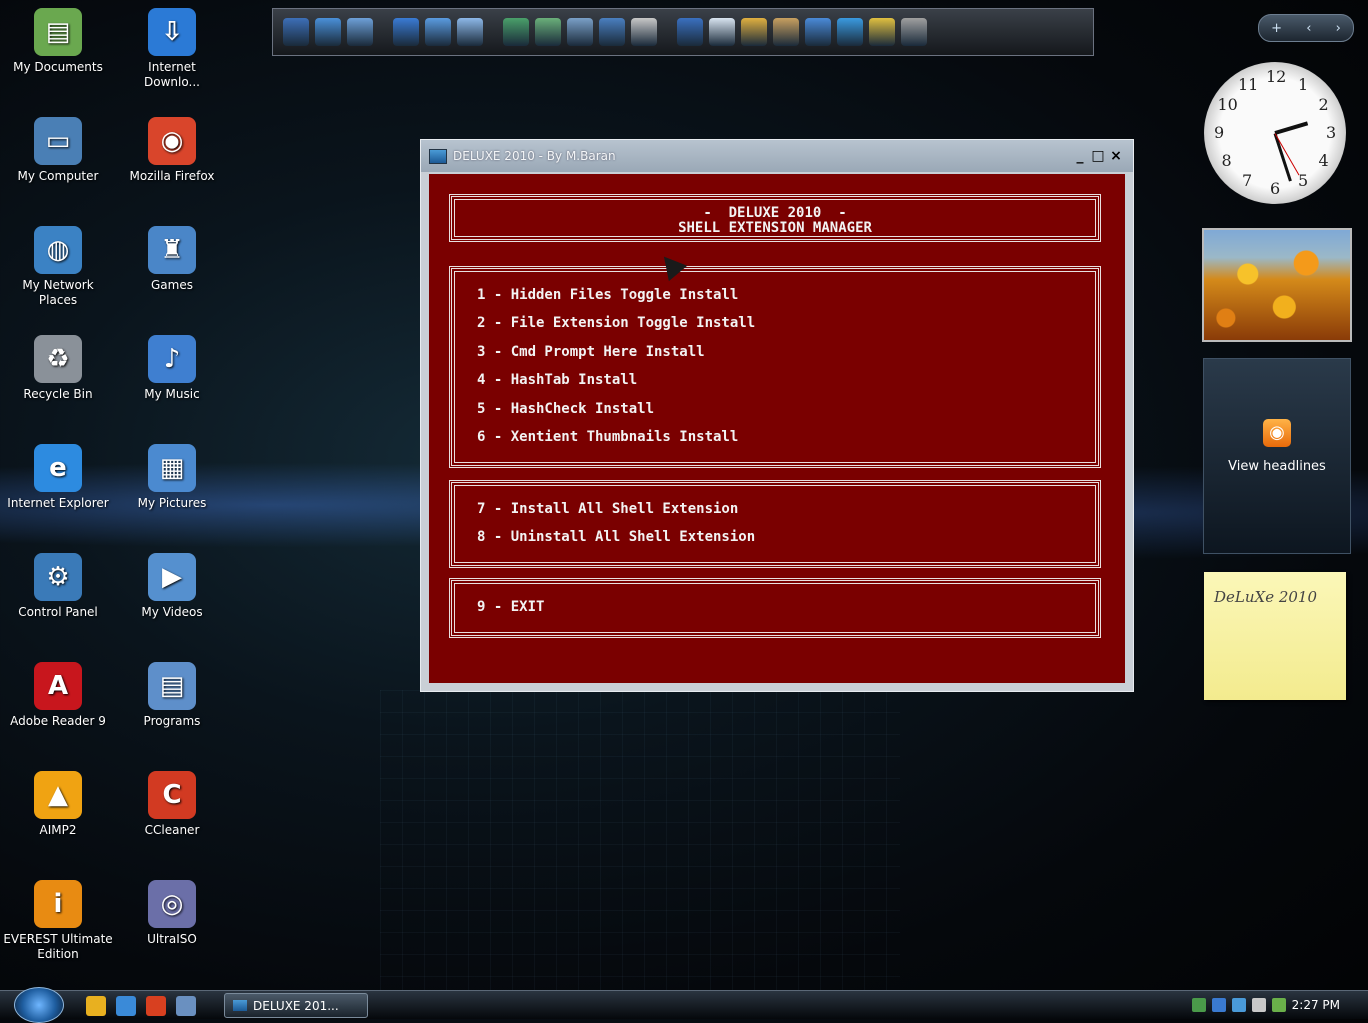 This screenshot has width=1368, height=1023. I want to click on menu-install-item: 1 - Hidden Files Toggle Install, so click(787, 295).